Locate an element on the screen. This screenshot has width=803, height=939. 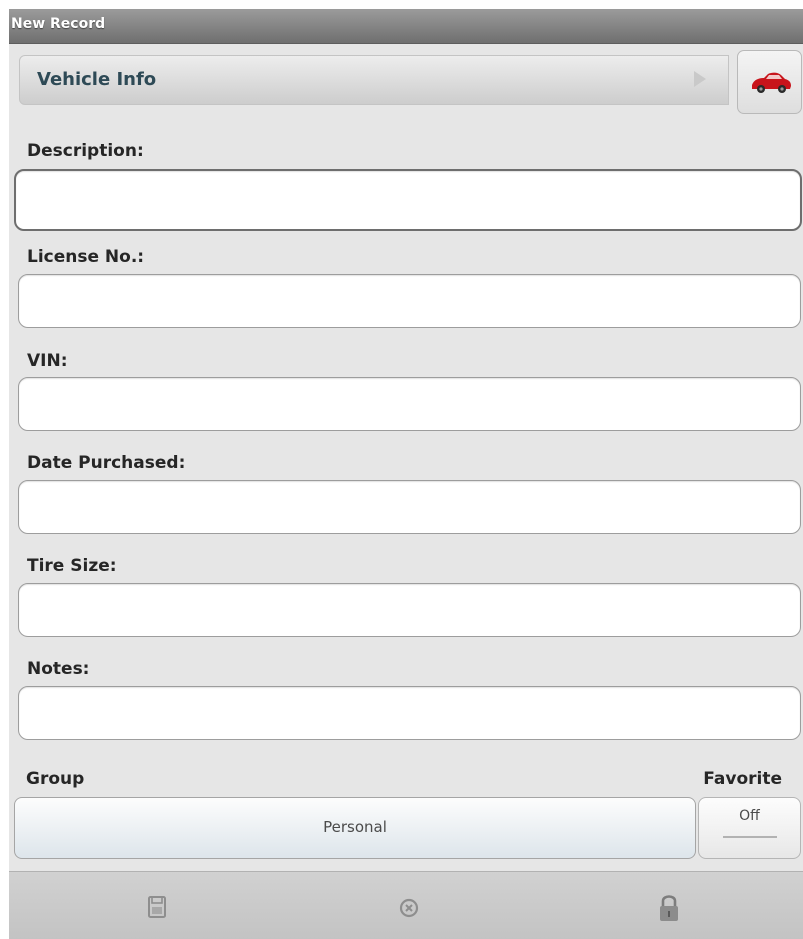
vin-label: VIN: is located at coordinates (47, 361).